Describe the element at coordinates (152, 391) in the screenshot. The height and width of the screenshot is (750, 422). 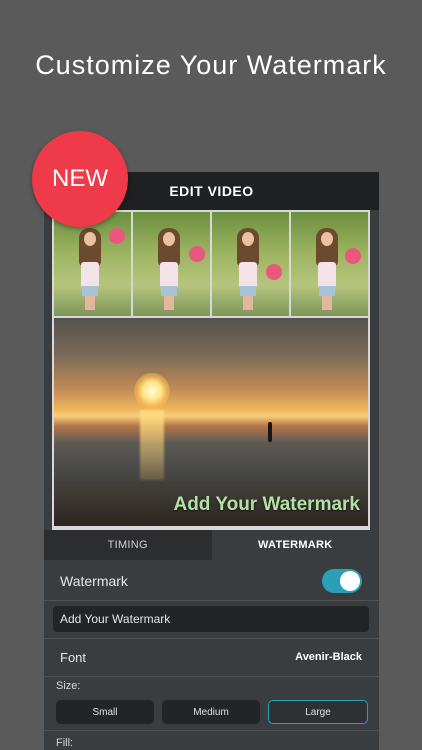
I see `sun` at that location.